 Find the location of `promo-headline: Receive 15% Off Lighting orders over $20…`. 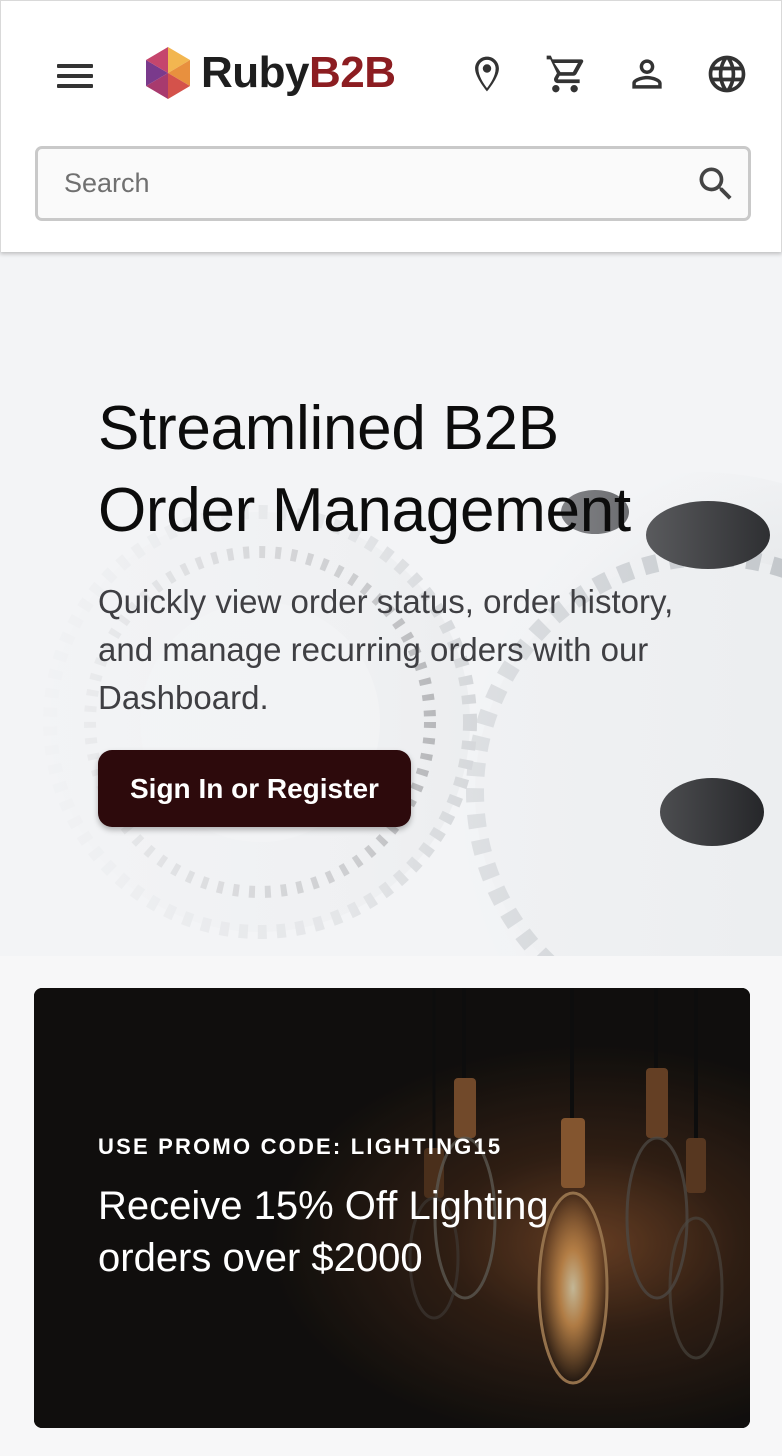

promo-headline: Receive 15% Off Lighting orders over $20… is located at coordinates (323, 1232).